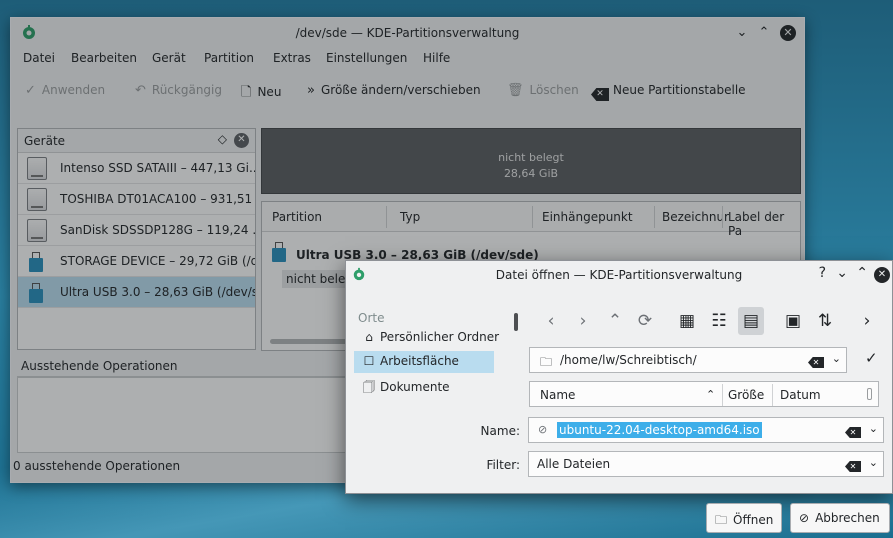  What do you see at coordinates (706, 464) in the screenshot?
I see `filter-combobox: Alle Dateien ✕ ⌄` at bounding box center [706, 464].